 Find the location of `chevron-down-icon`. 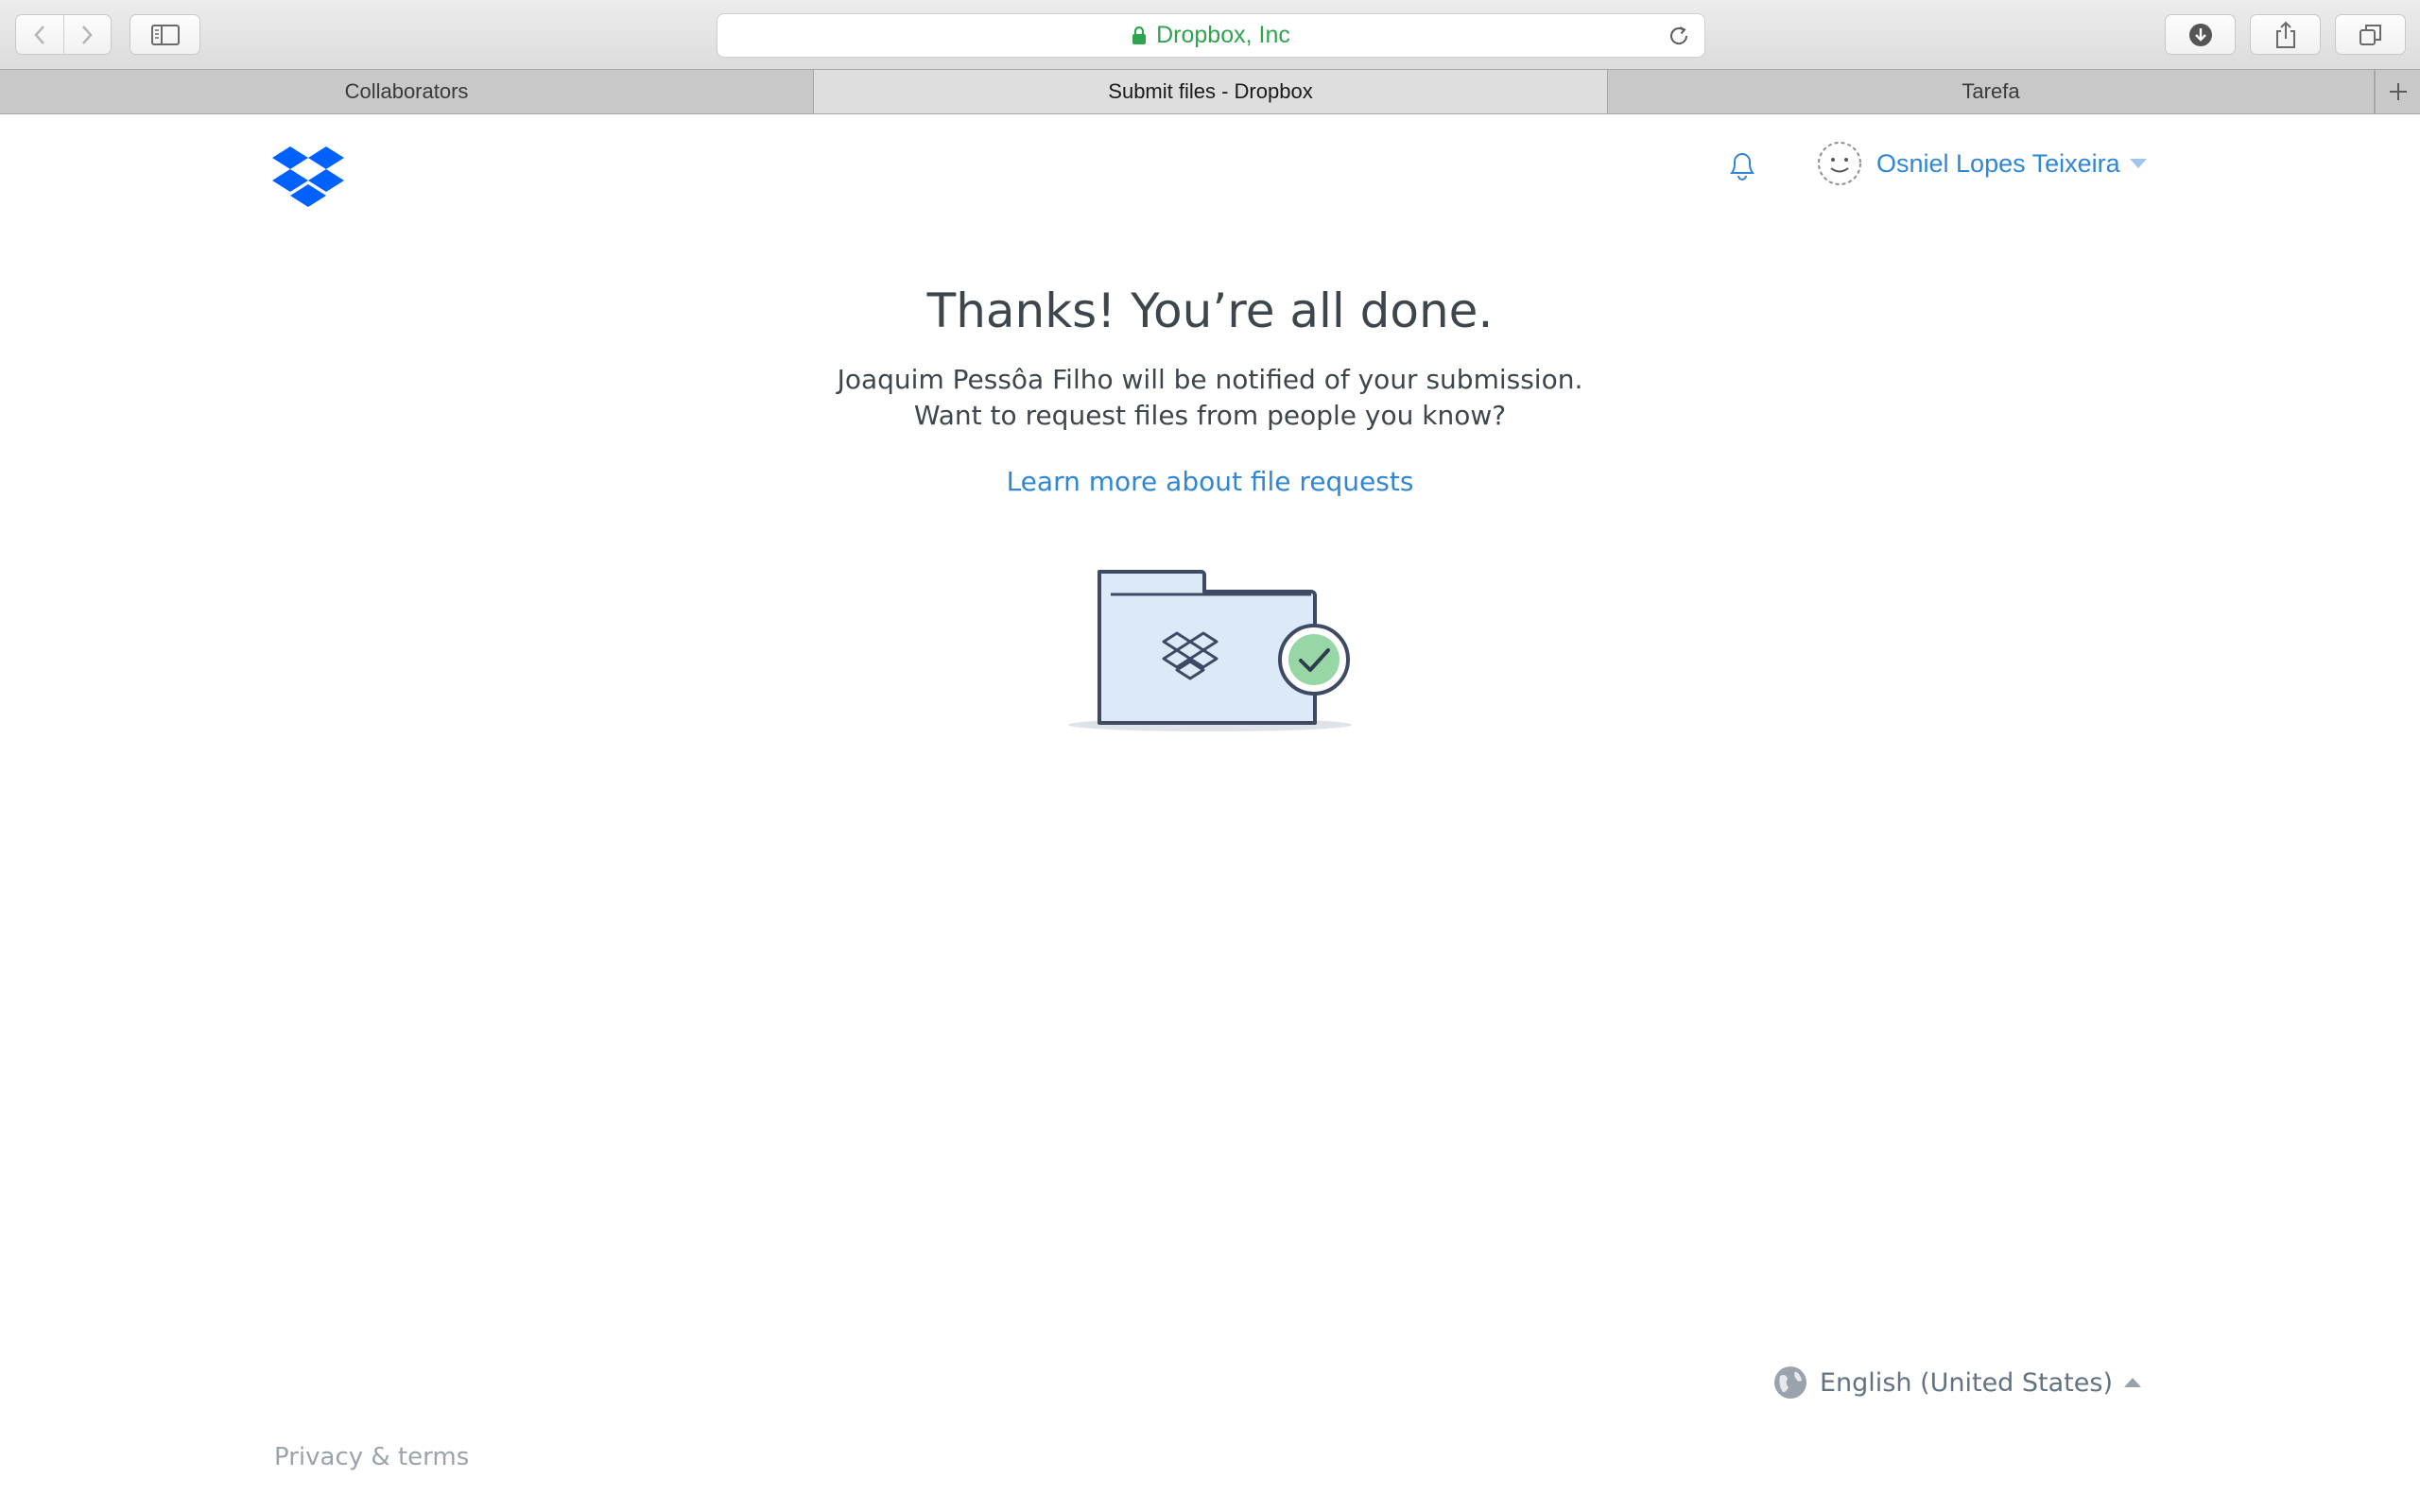

chevron-down-icon is located at coordinates (2138, 163).